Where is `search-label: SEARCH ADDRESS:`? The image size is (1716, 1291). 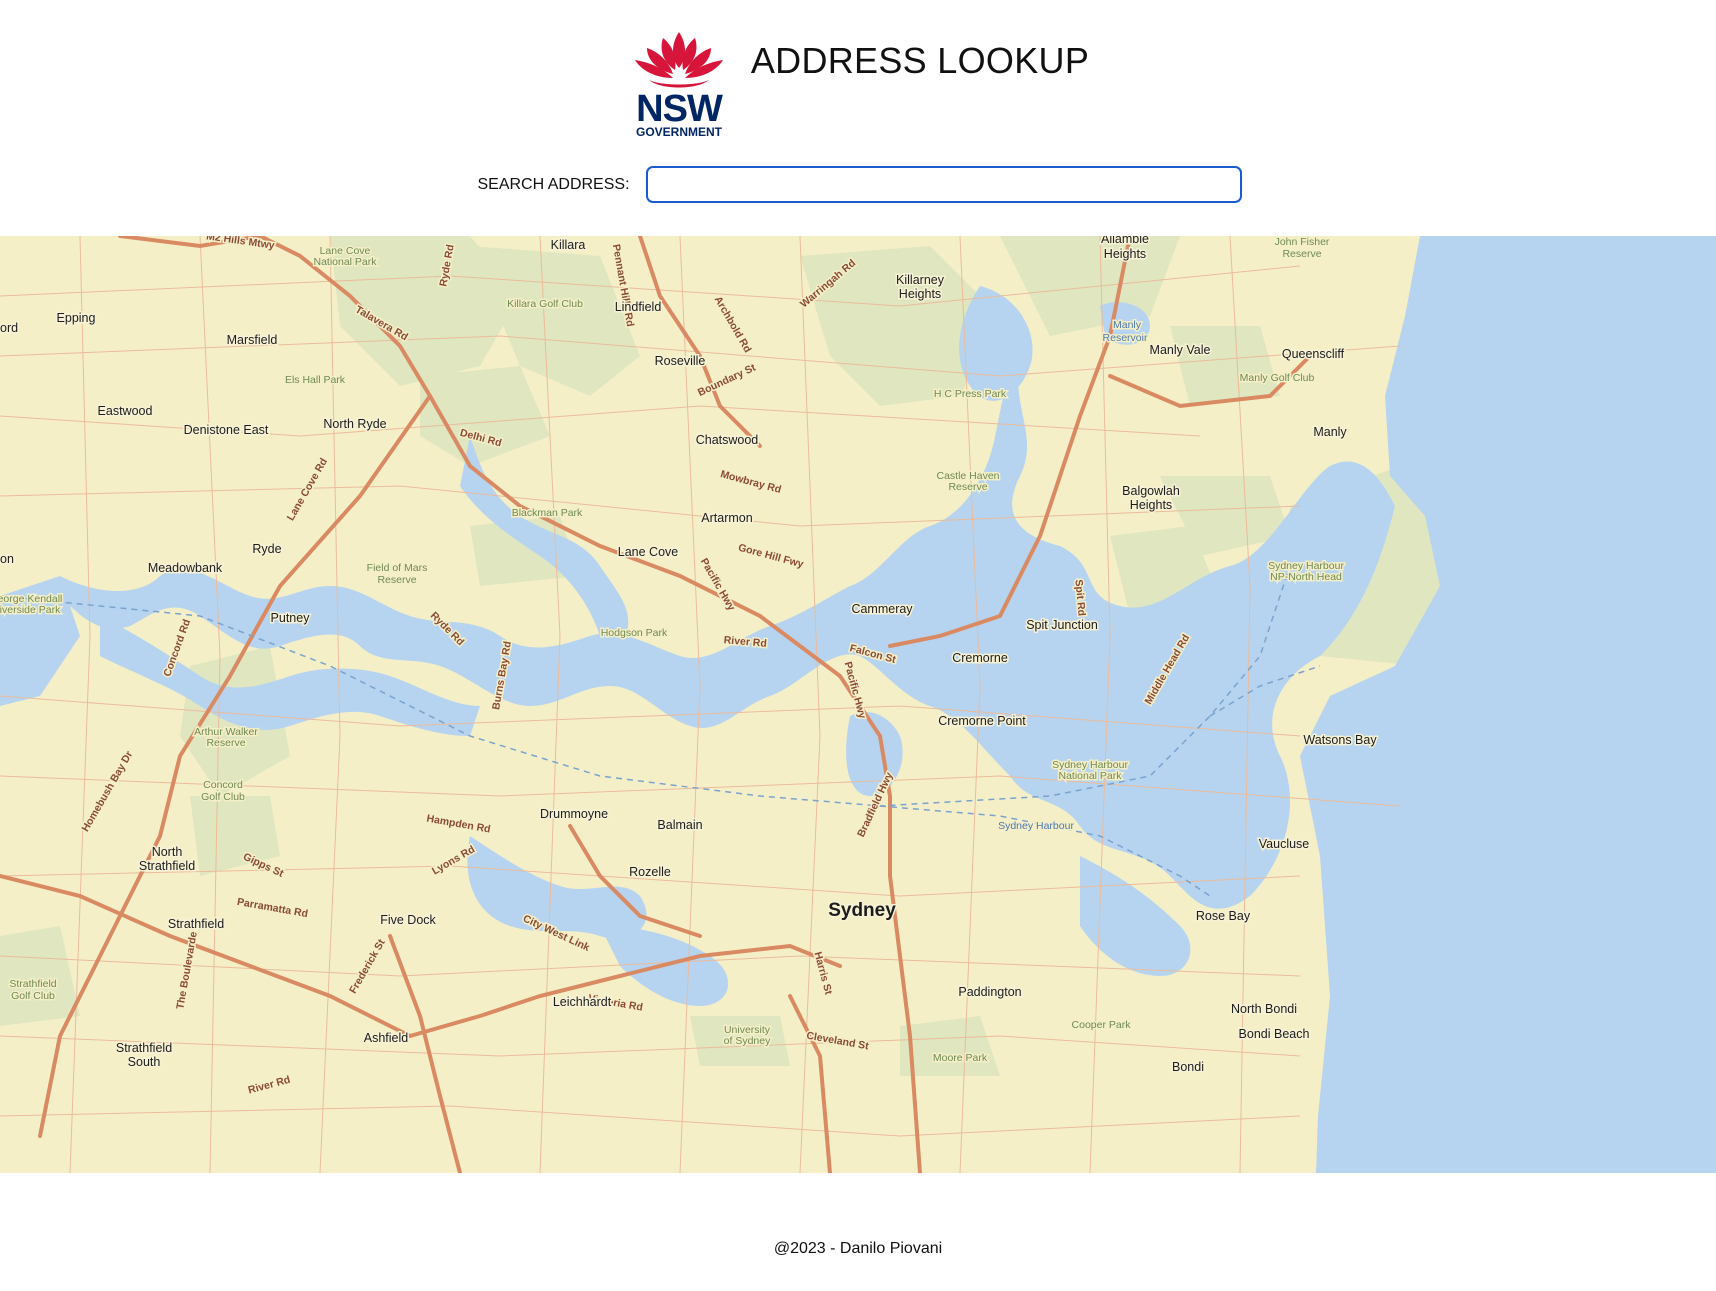
search-label: SEARCH ADDRESS: is located at coordinates (553, 184).